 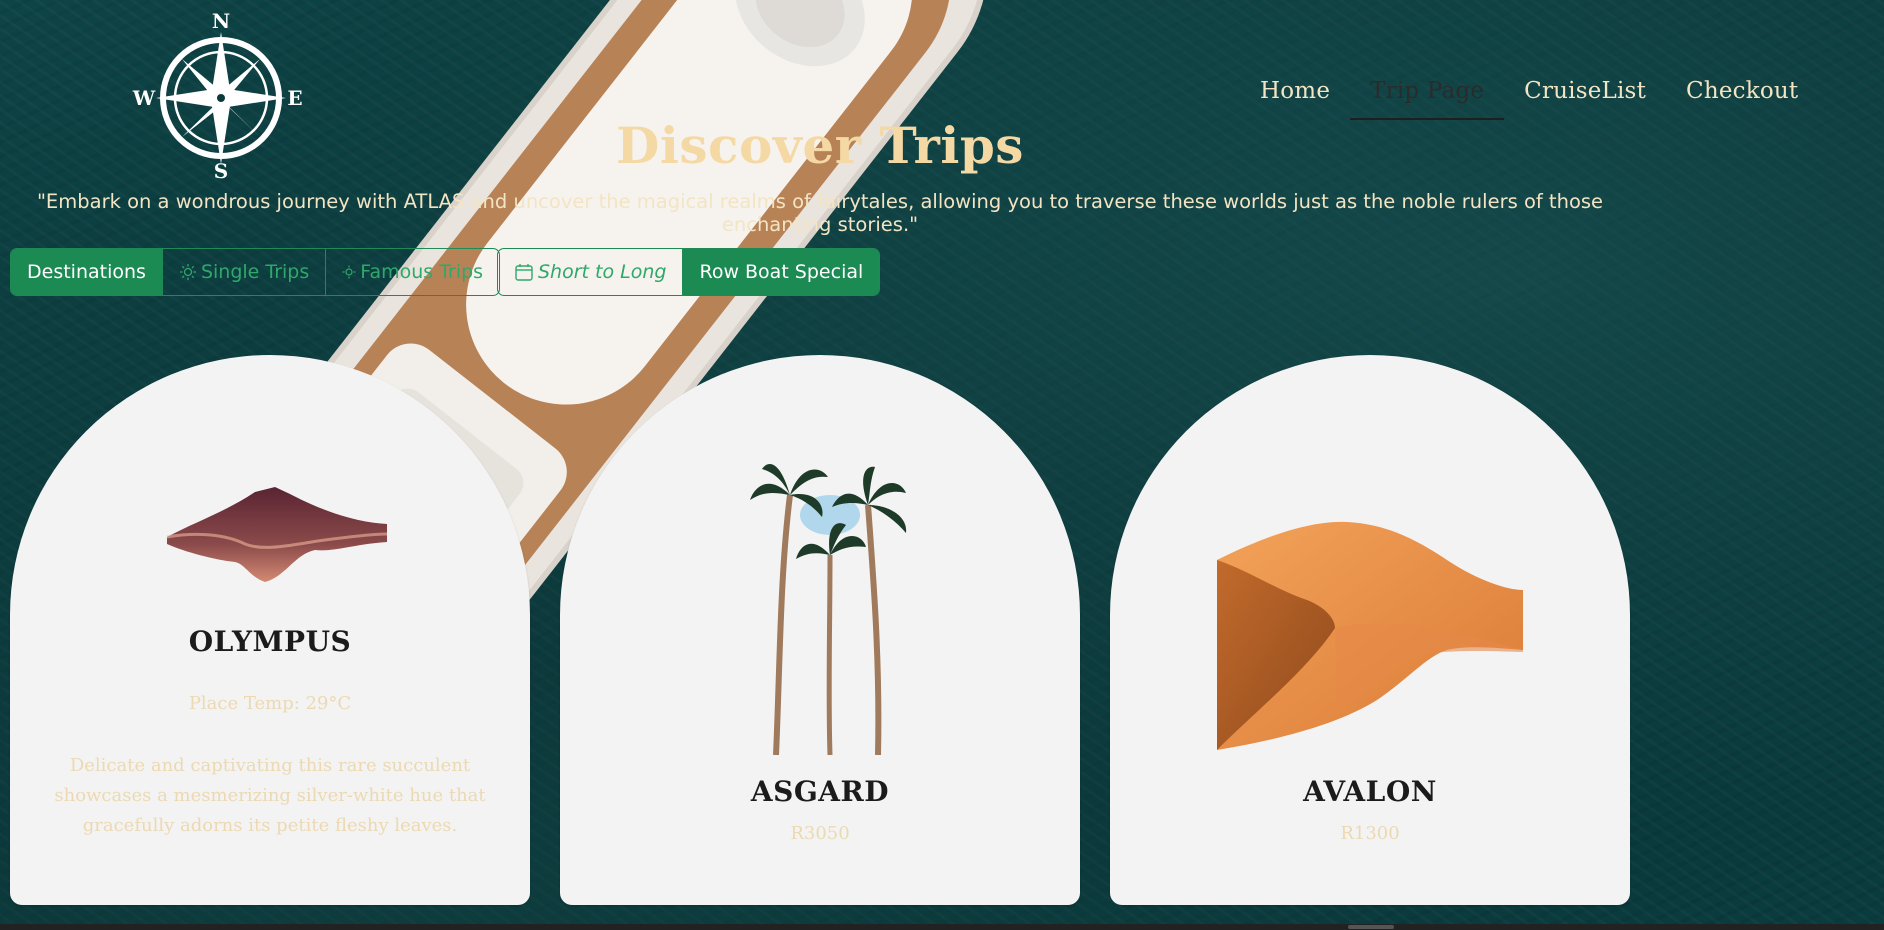 What do you see at coordinates (144, 98) in the screenshot?
I see `compass-w: W` at bounding box center [144, 98].